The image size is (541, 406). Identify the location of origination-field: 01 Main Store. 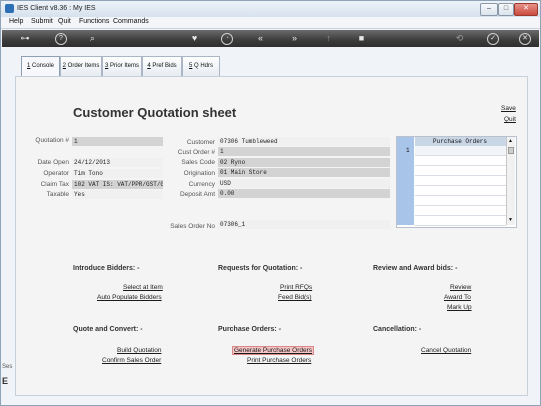
(304, 172).